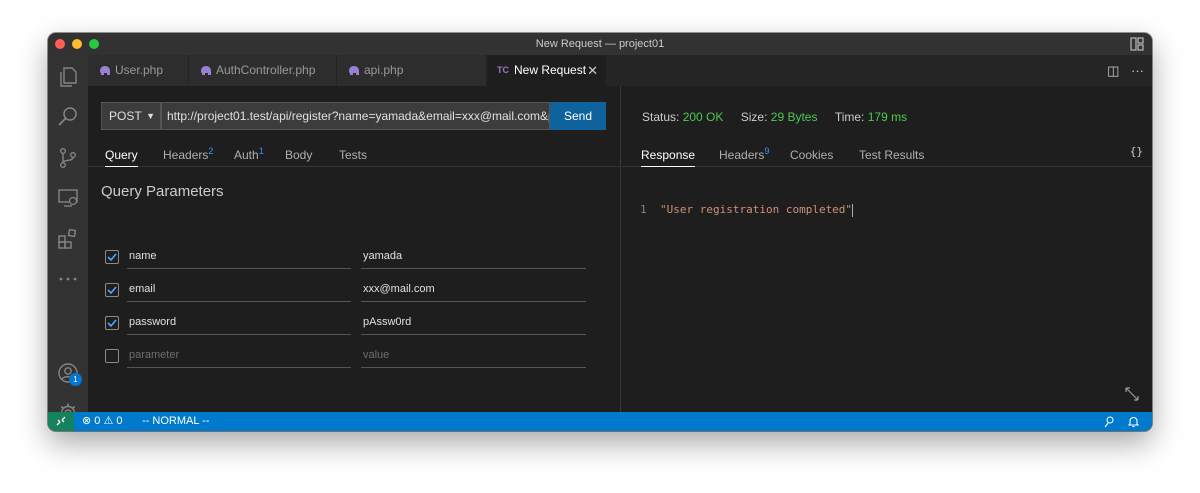 This screenshot has width=1200, height=493. I want to click on editor-actions: ◫ ···, so click(1125, 70).